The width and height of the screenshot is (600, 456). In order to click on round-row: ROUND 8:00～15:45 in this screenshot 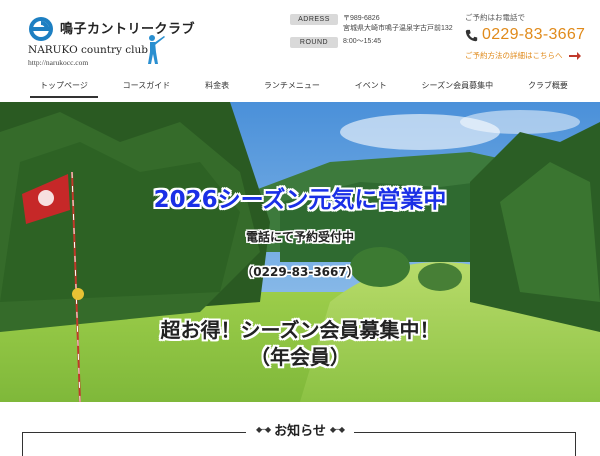, I will do `click(335, 42)`.